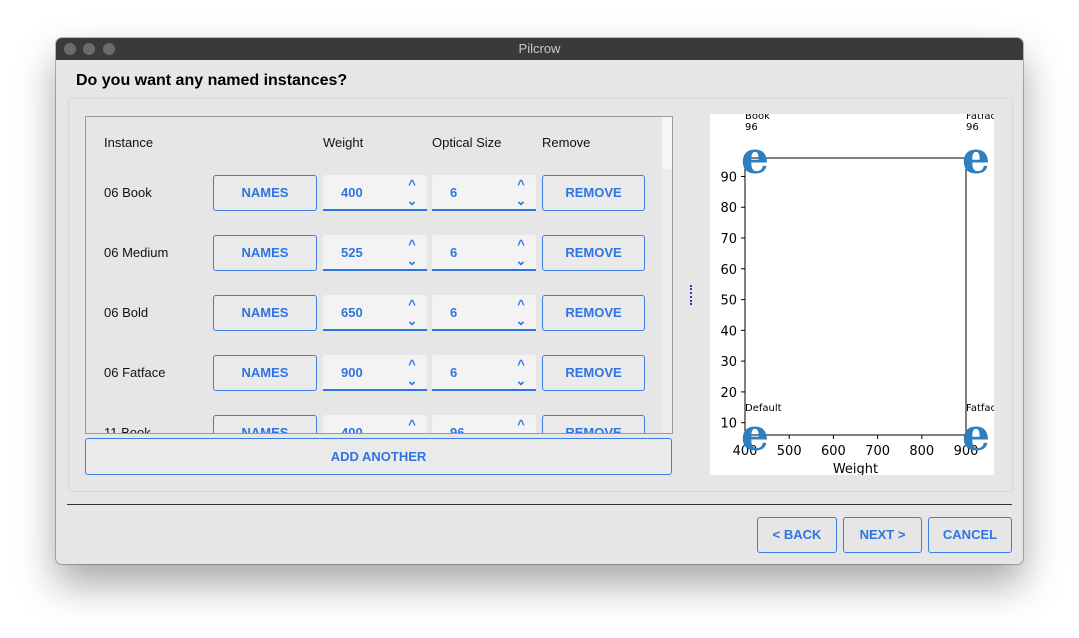 This screenshot has height=638, width=1079. I want to click on weight-spinbox: 525 ^ ⌄, so click(375, 253).